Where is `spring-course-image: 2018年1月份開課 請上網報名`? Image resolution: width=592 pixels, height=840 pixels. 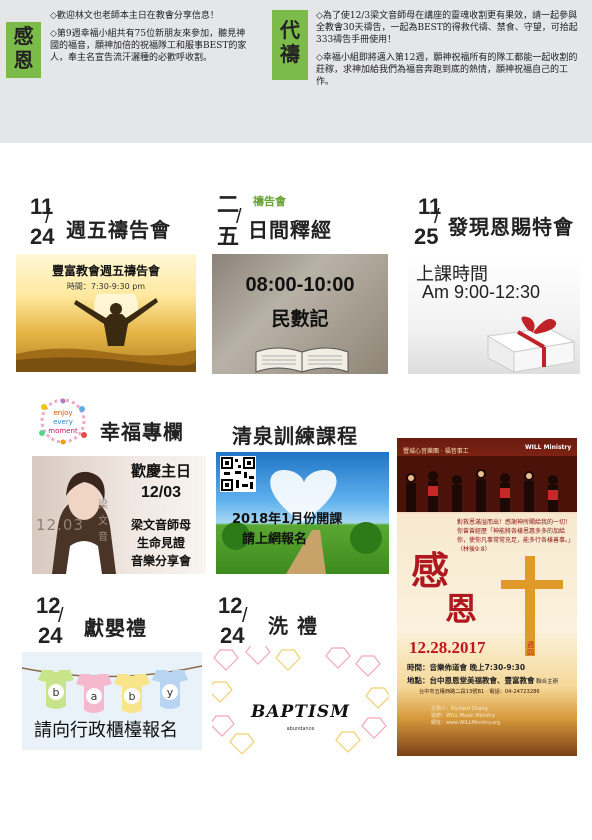
spring-course-image: 2018年1月份開課 請上網報名 is located at coordinates (302, 513).